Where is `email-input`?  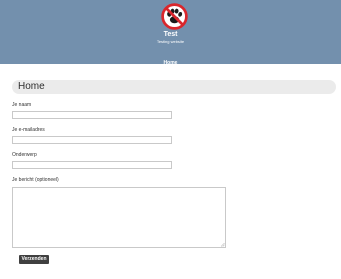
email-input is located at coordinates (92, 140).